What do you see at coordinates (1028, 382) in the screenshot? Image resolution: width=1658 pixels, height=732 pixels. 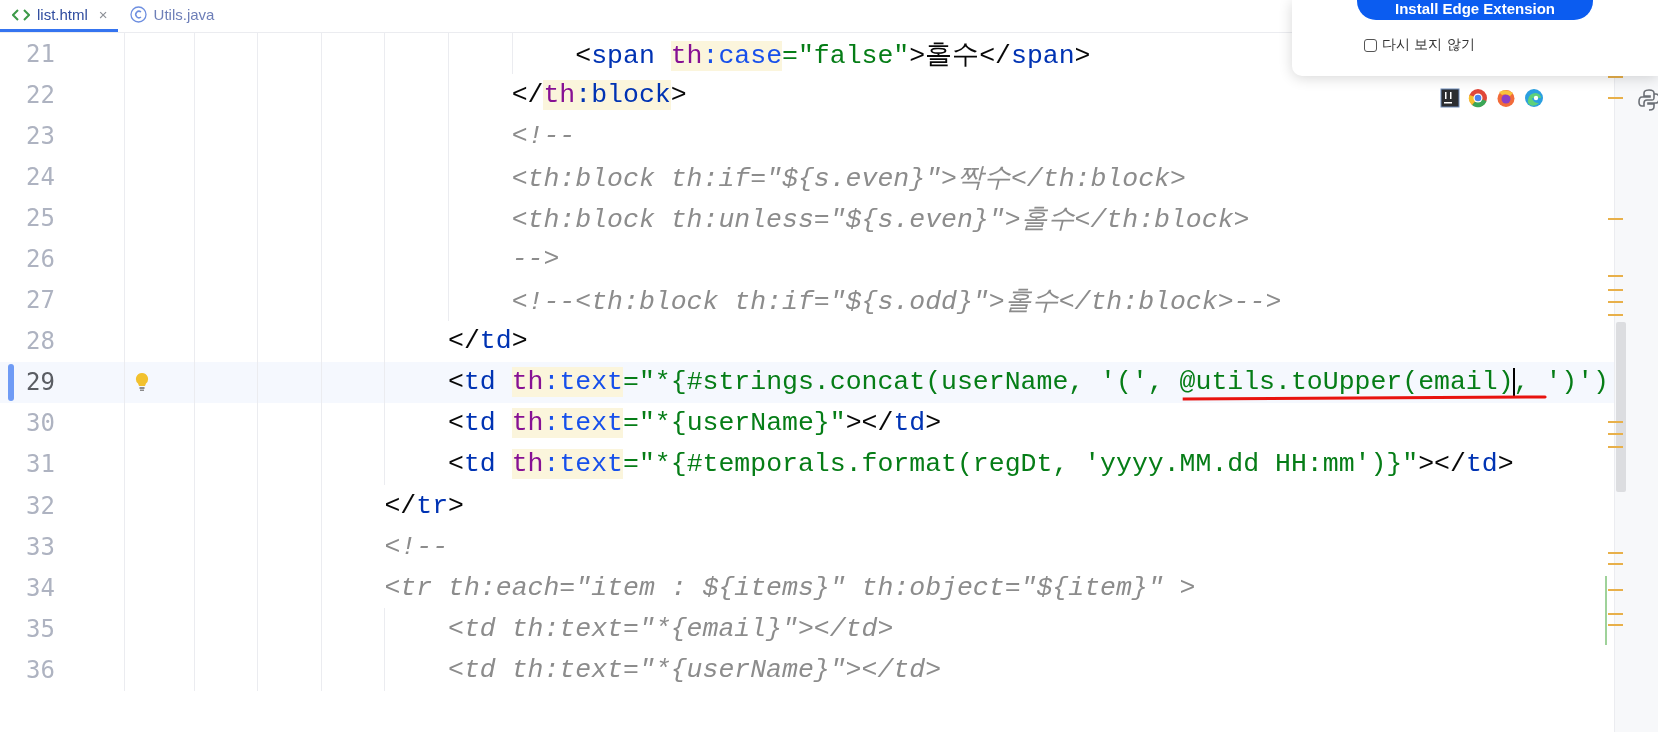 I see `code-line: <td th:text="*{#strings.concat(userName, '(', @utils.toUpper(email), ')')` at bounding box center [1028, 382].